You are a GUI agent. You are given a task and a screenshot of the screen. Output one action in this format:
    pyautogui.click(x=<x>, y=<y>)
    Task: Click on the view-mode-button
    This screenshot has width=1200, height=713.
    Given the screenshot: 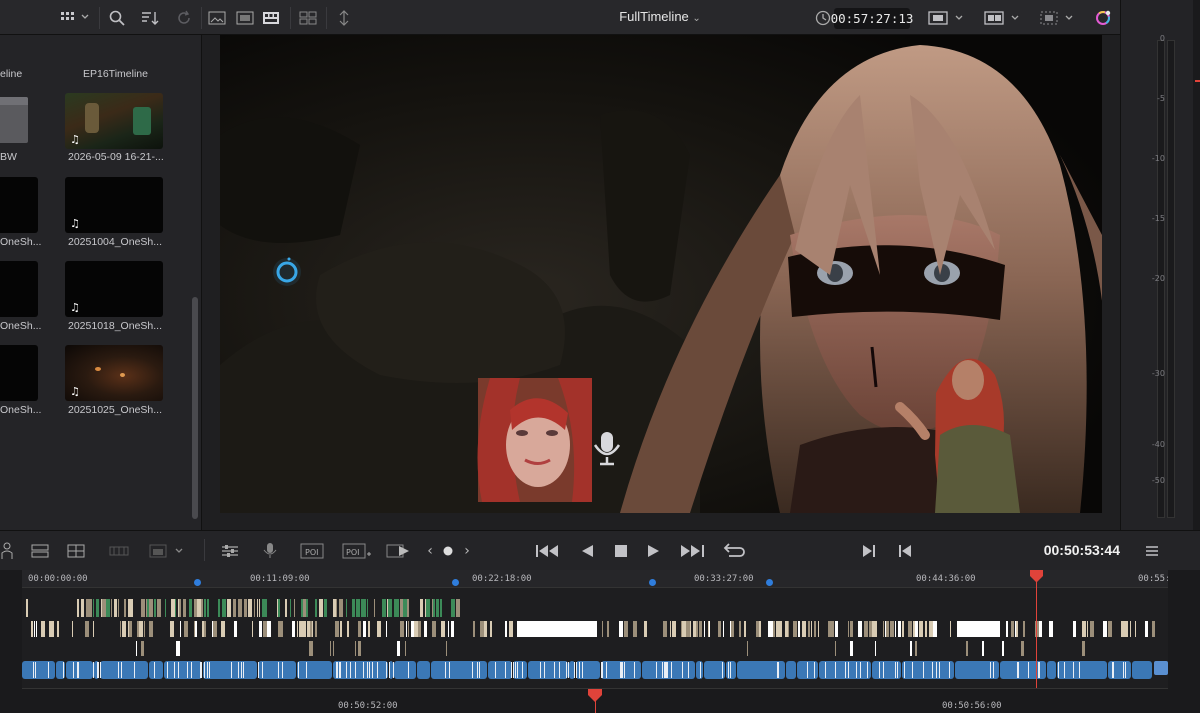 What is the action you would take?
    pyautogui.click(x=76, y=18)
    